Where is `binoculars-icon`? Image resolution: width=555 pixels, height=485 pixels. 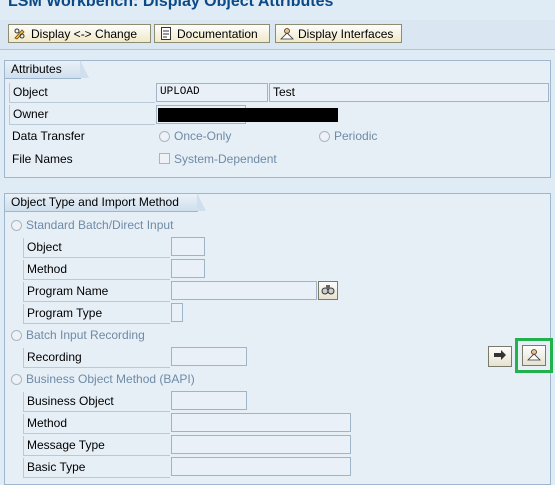
binoculars-icon is located at coordinates (328, 290).